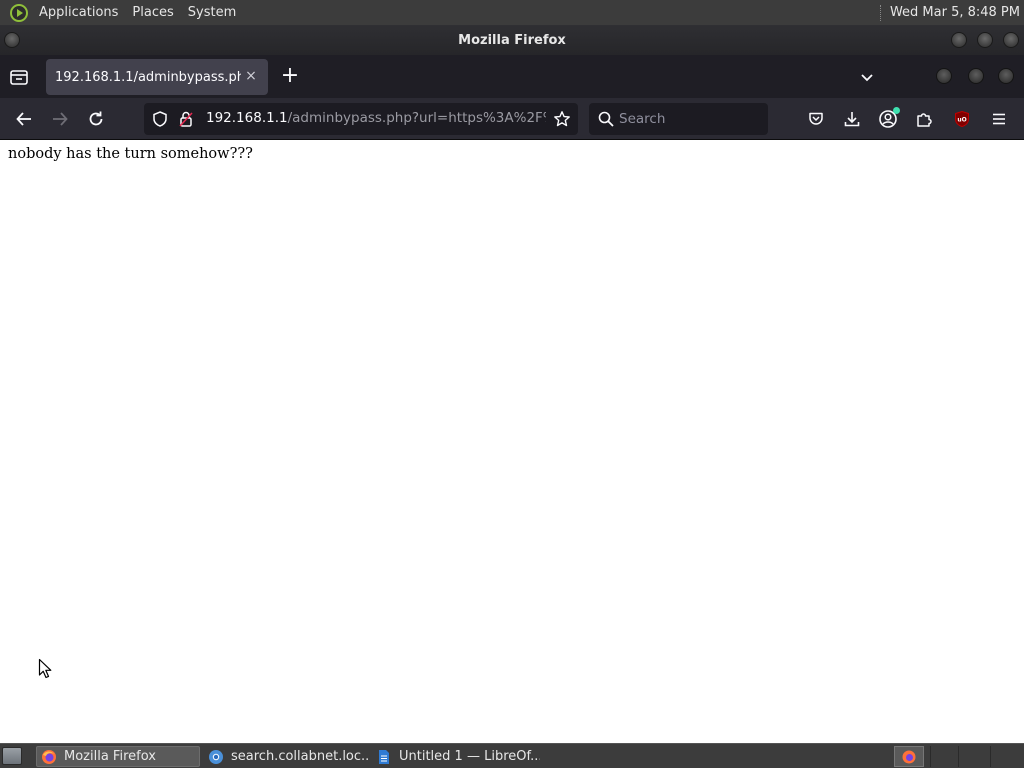  I want to click on app-menu-button, so click(999, 119).